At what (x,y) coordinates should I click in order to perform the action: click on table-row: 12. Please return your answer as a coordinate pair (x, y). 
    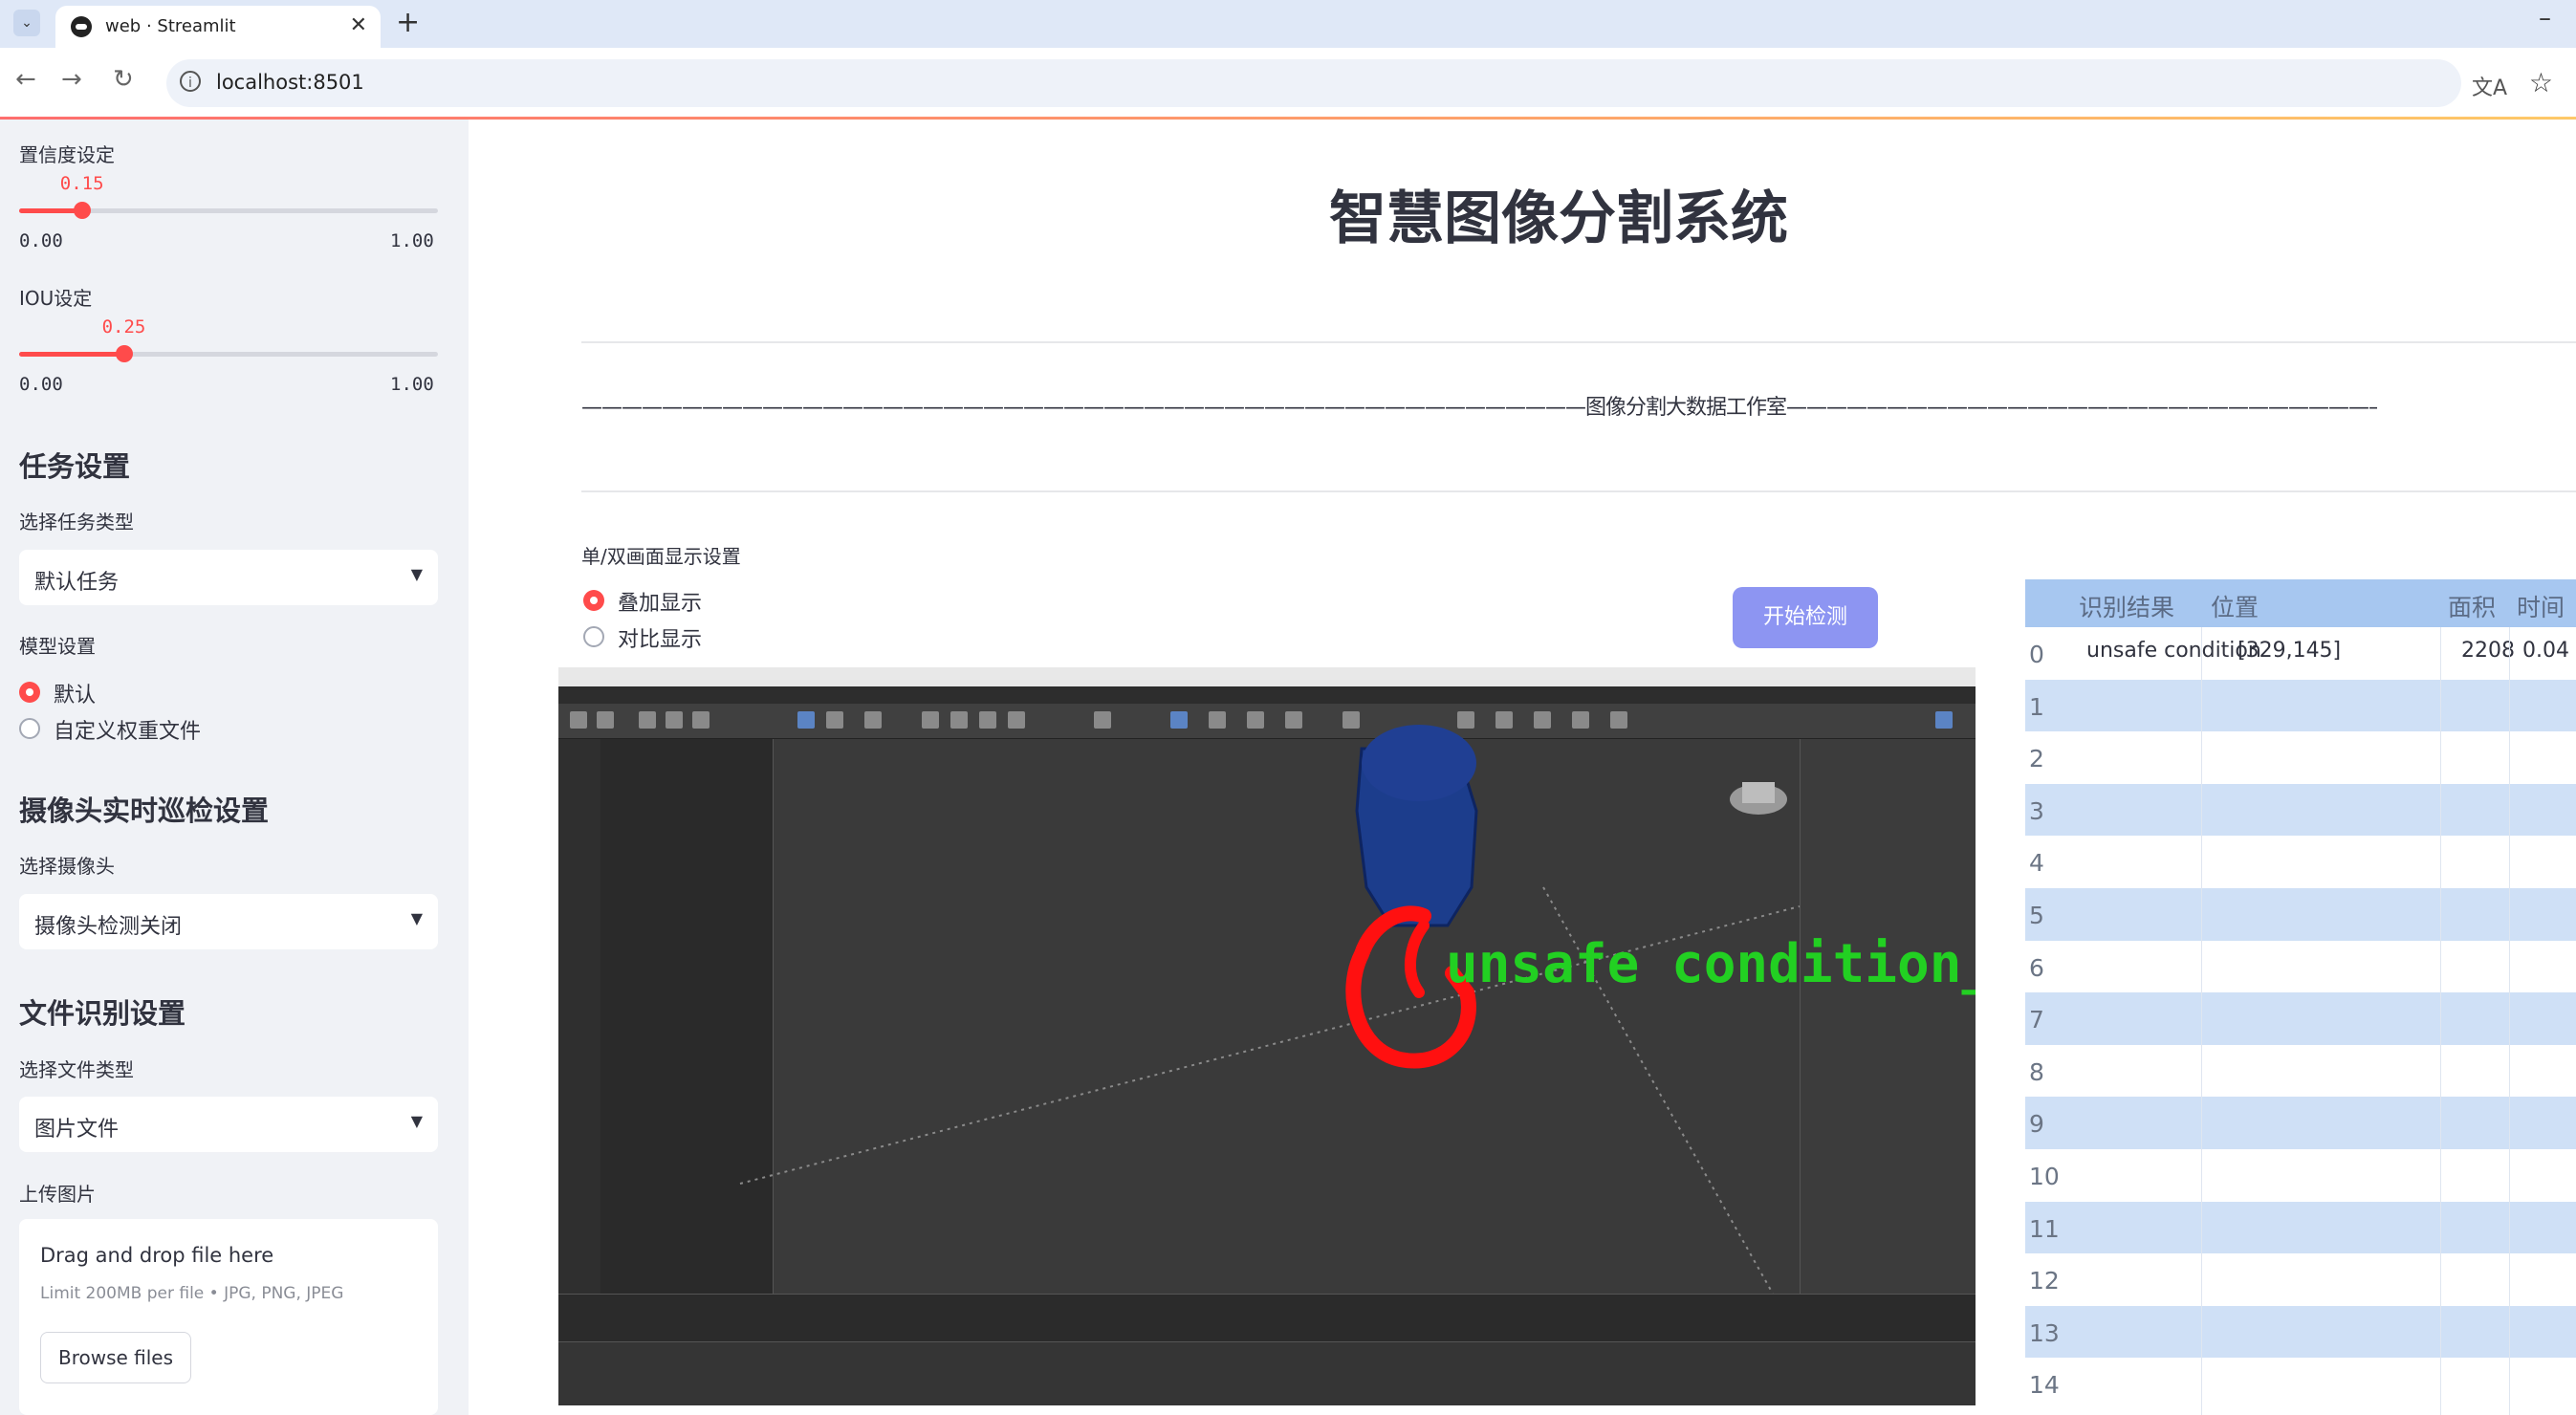
    Looking at the image, I should click on (2300, 1279).